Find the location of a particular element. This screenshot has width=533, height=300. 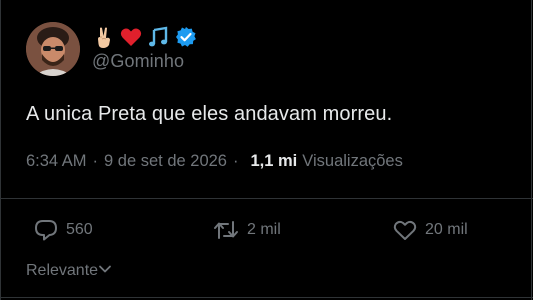

verified-badge-icon is located at coordinates (186, 37).